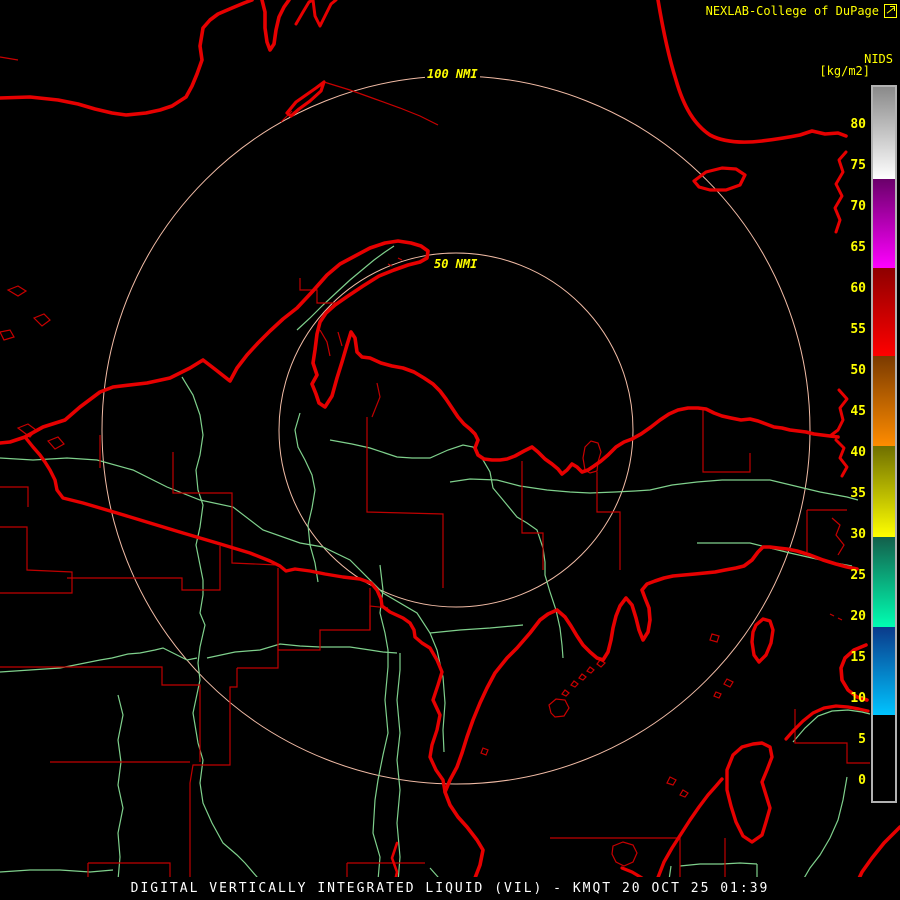 The image size is (900, 900). What do you see at coordinates (305, 99) in the screenshot?
I see `island-outline` at bounding box center [305, 99].